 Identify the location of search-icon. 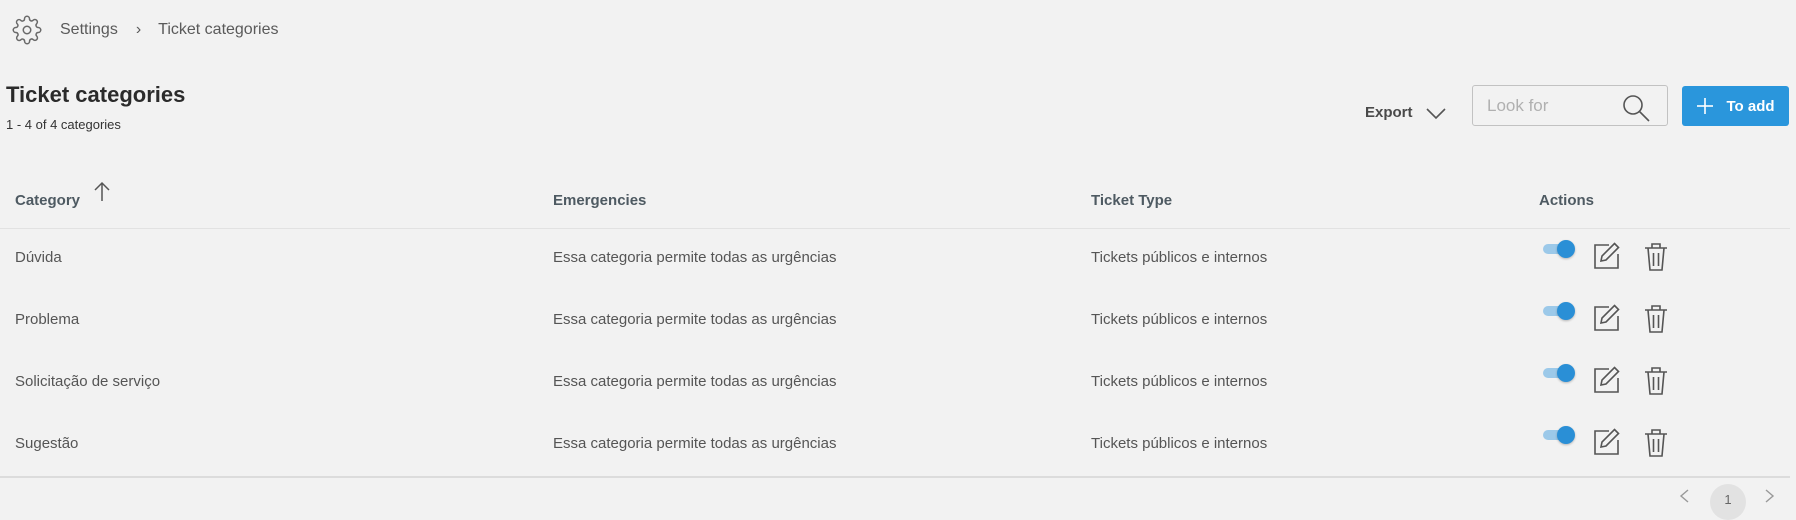
(1636, 108).